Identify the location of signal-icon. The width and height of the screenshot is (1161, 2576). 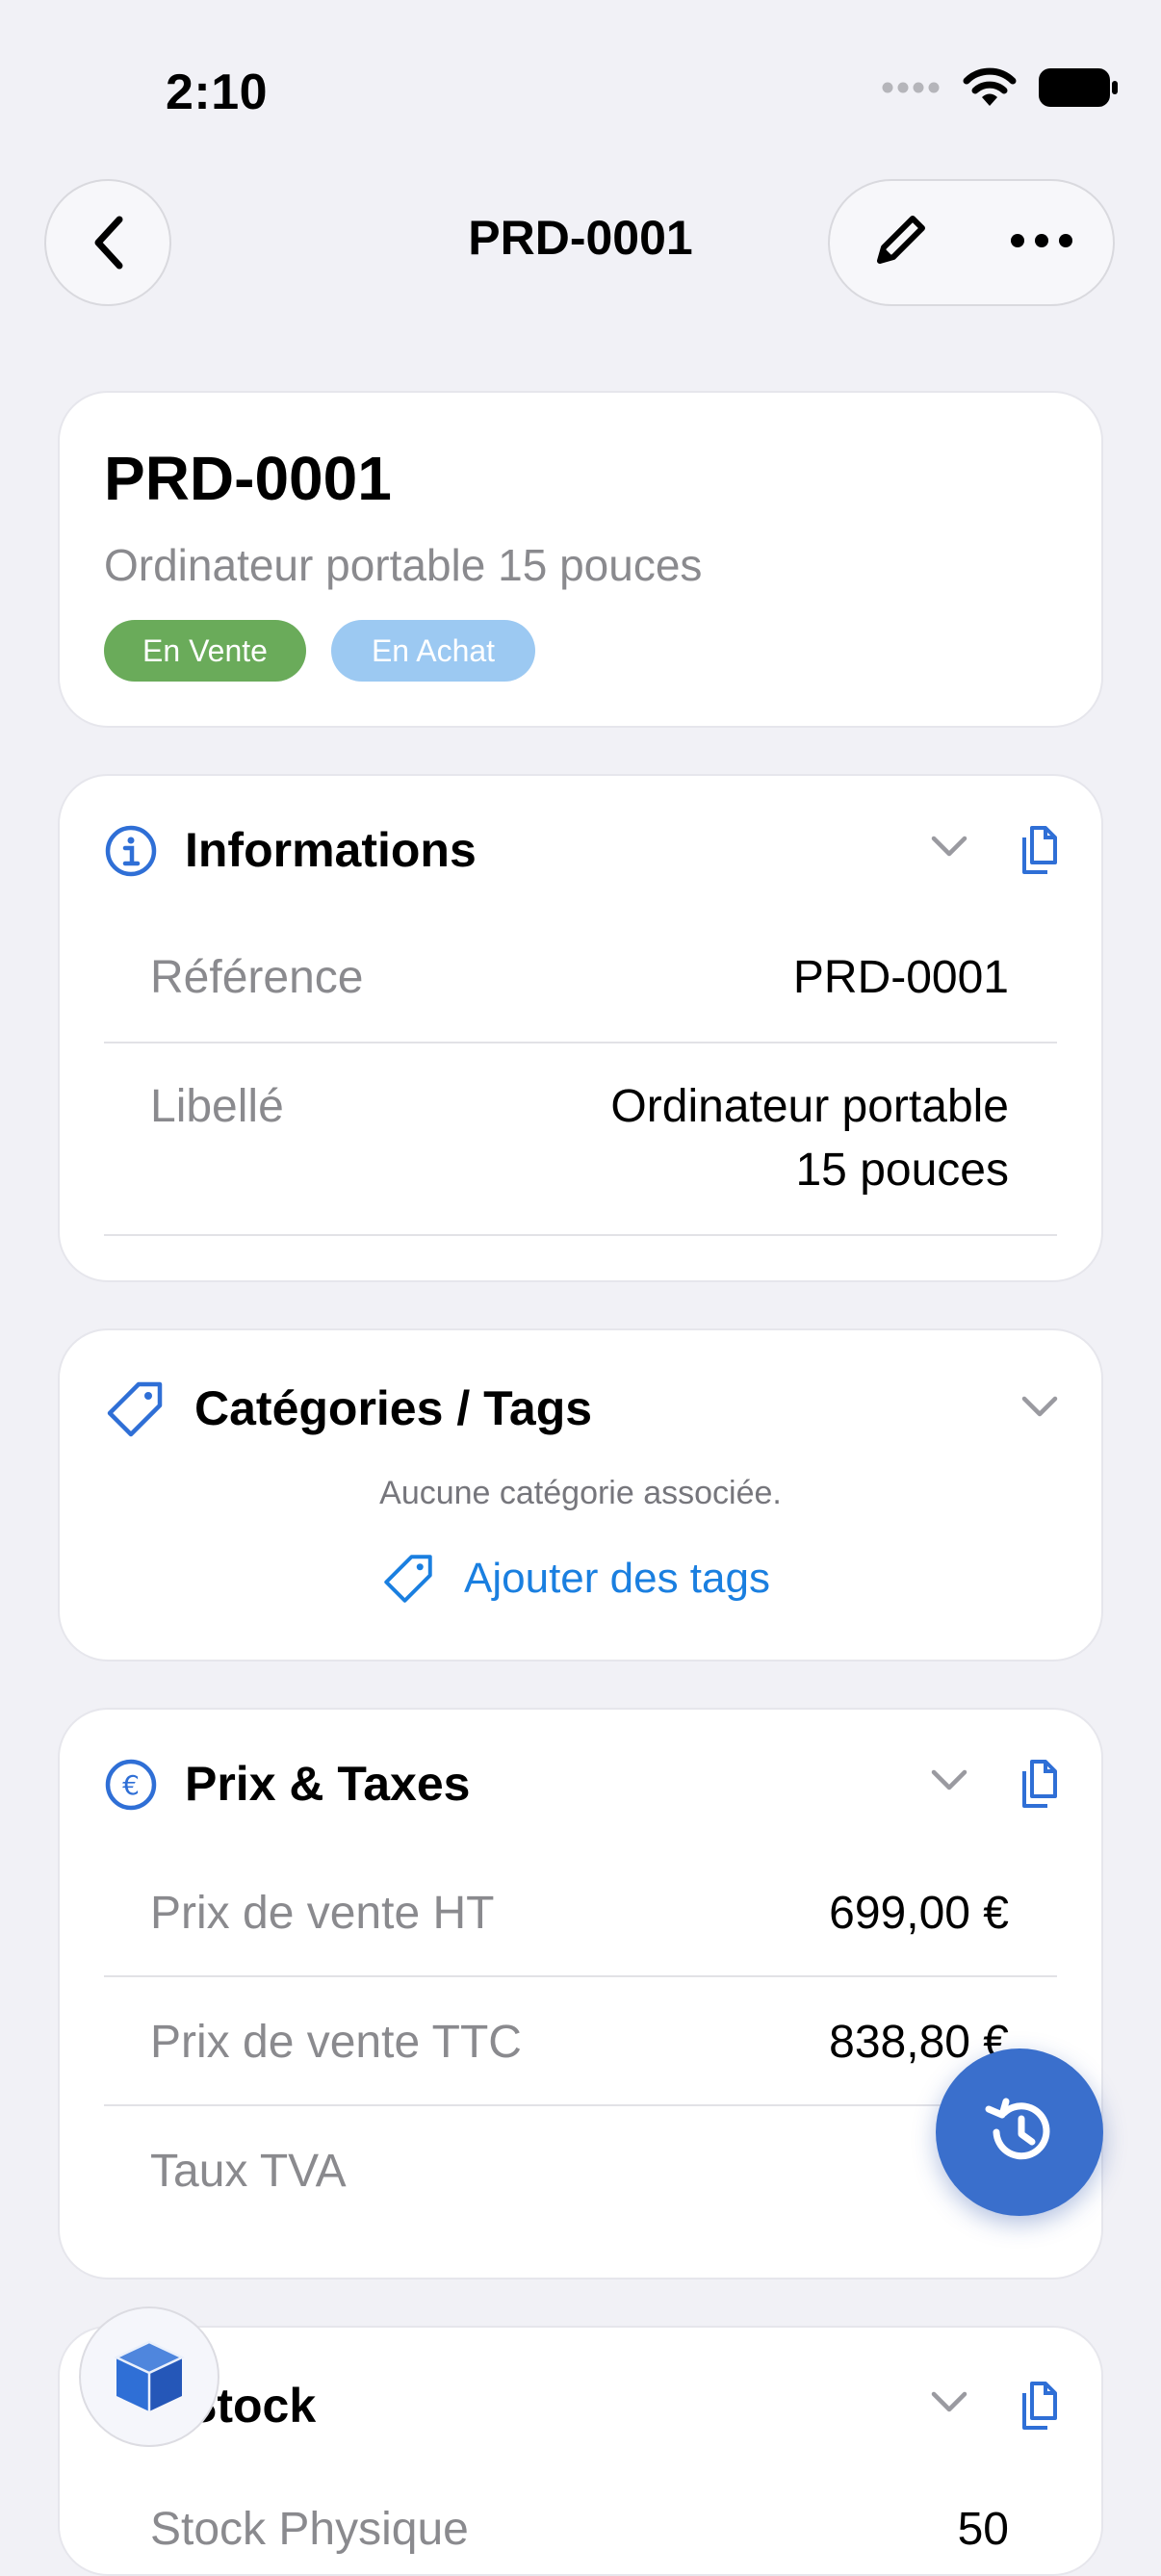
(911, 87).